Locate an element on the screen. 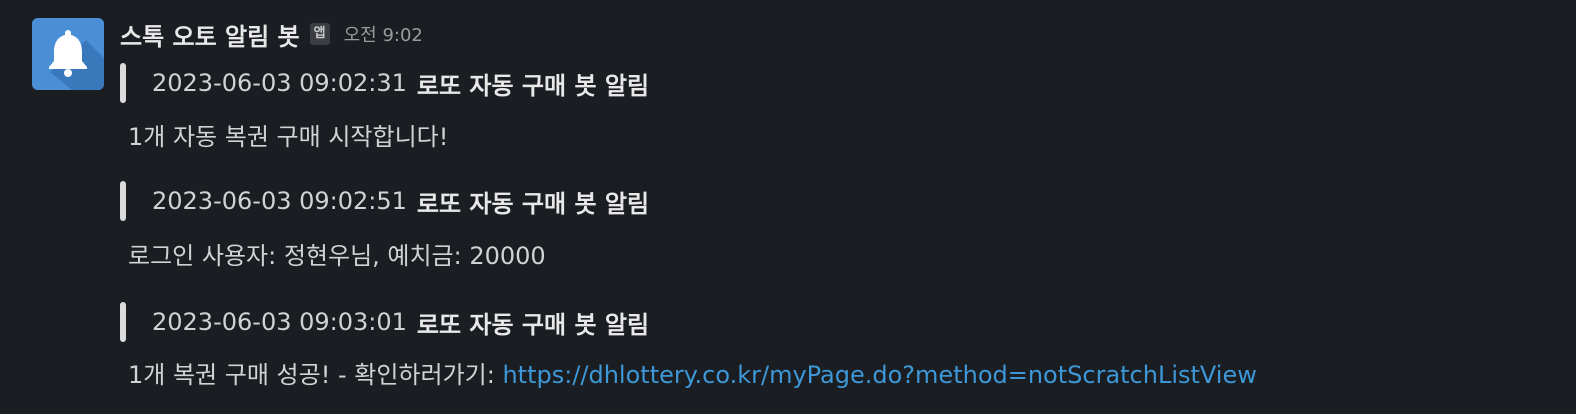  sender-name: 스톡 오토 알림 봇 is located at coordinates (210, 34).